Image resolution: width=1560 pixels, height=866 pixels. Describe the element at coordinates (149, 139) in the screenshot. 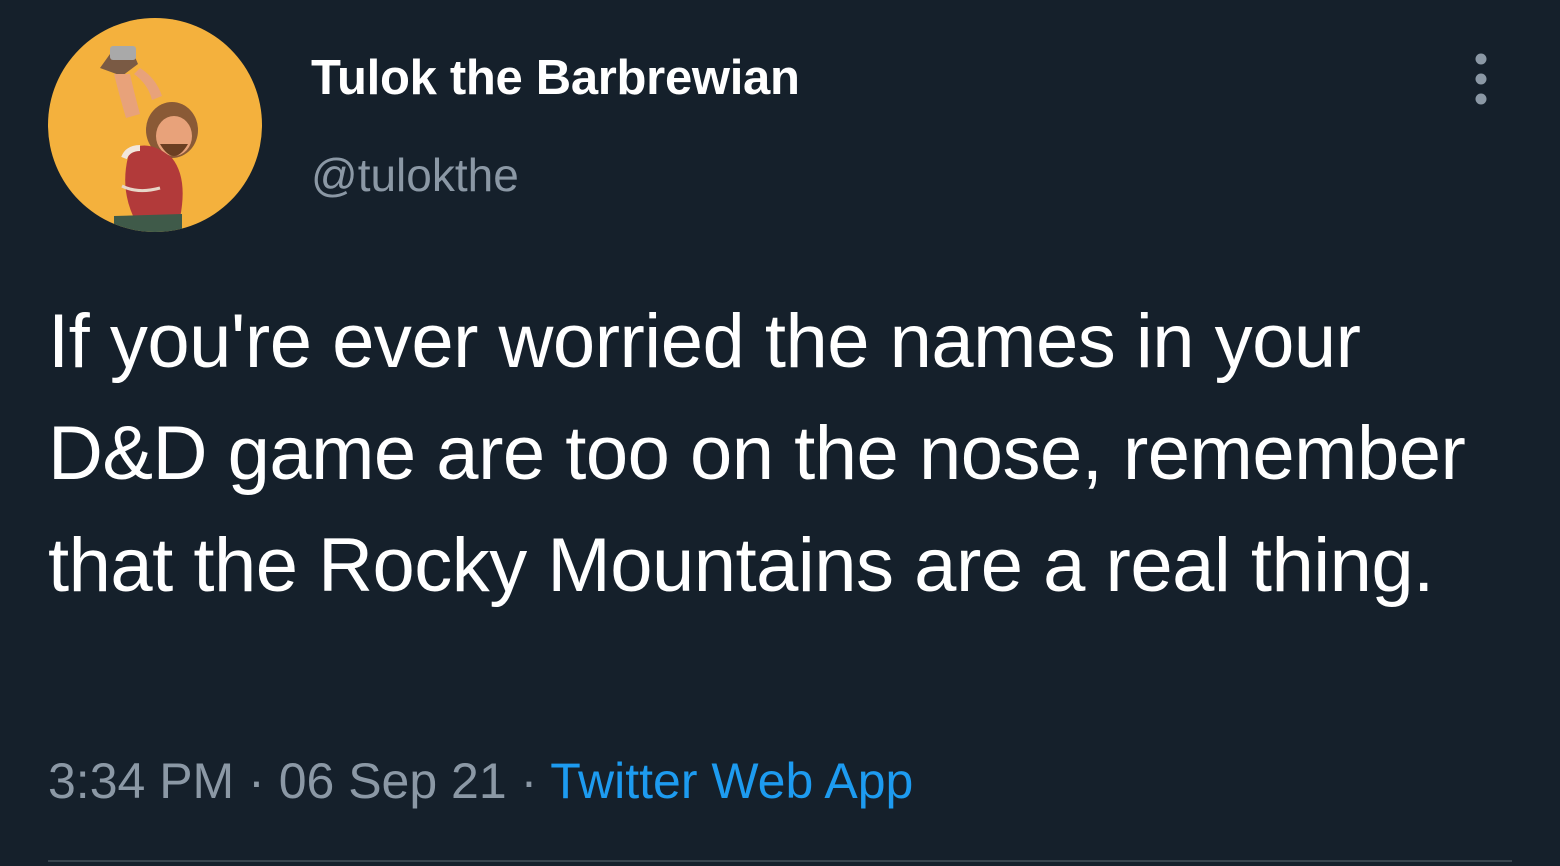

I see `barbarian-avatar-icon` at that location.